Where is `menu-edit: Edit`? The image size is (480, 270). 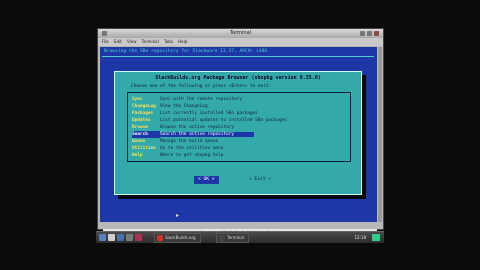 menu-edit: Edit is located at coordinates (118, 41).